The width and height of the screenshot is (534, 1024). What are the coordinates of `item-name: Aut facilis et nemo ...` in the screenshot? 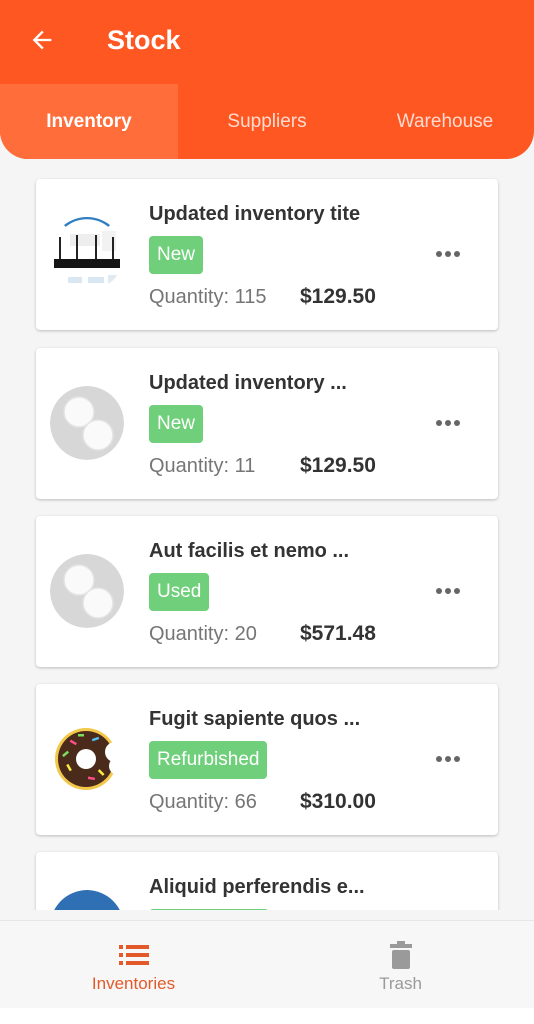 It's located at (249, 551).